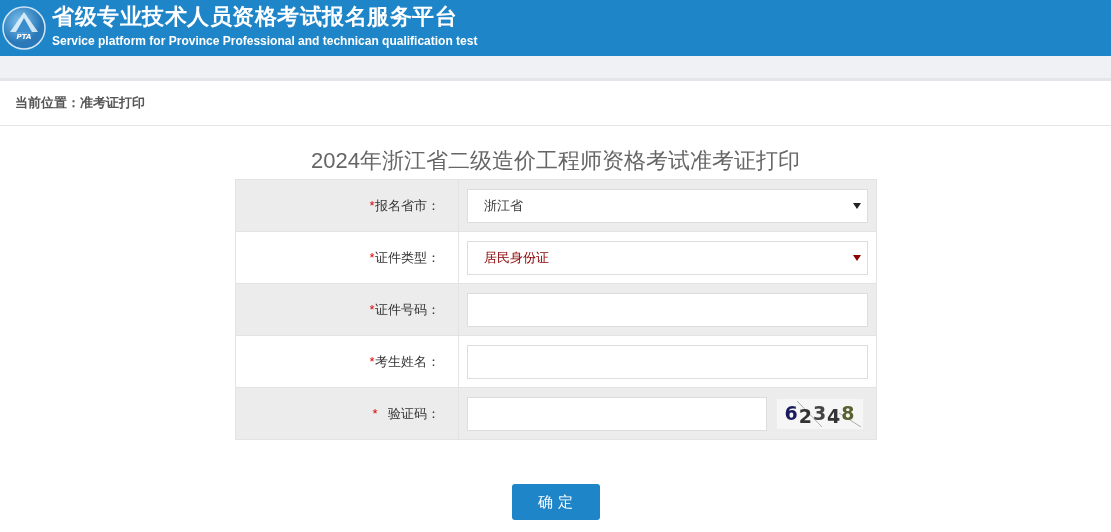  Describe the element at coordinates (555, 502) in the screenshot. I see `confirm-button: 确 定` at that location.